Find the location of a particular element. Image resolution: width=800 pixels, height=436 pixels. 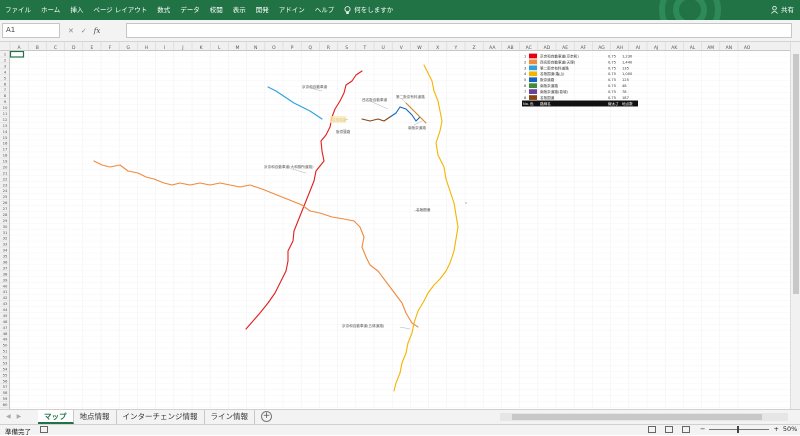

row-header: 25 is located at coordinates (5, 196).